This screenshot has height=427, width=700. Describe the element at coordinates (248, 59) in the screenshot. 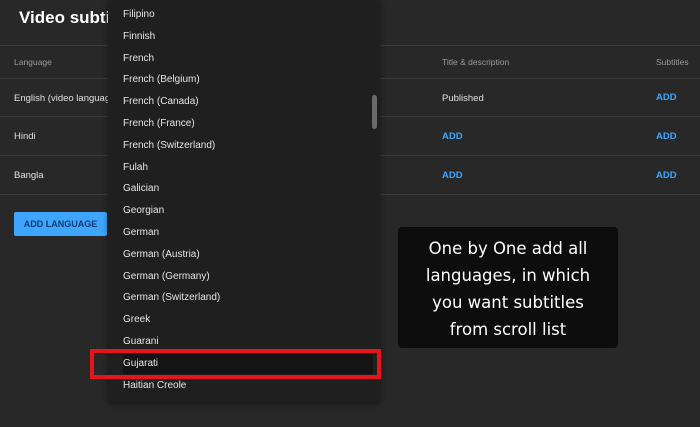

I see `dropdown-item: French` at that location.